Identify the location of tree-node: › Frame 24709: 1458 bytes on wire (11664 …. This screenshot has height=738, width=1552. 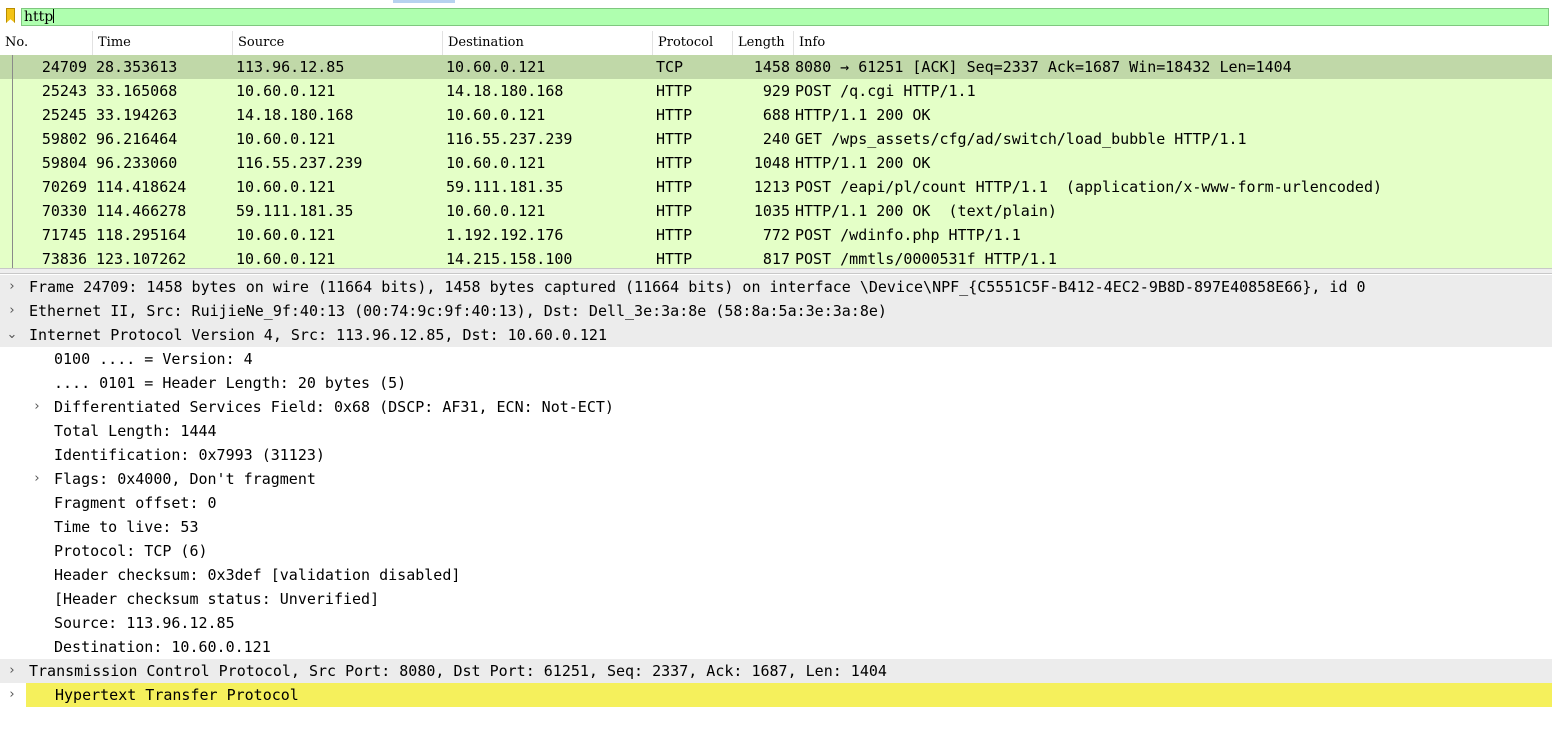
(776, 287).